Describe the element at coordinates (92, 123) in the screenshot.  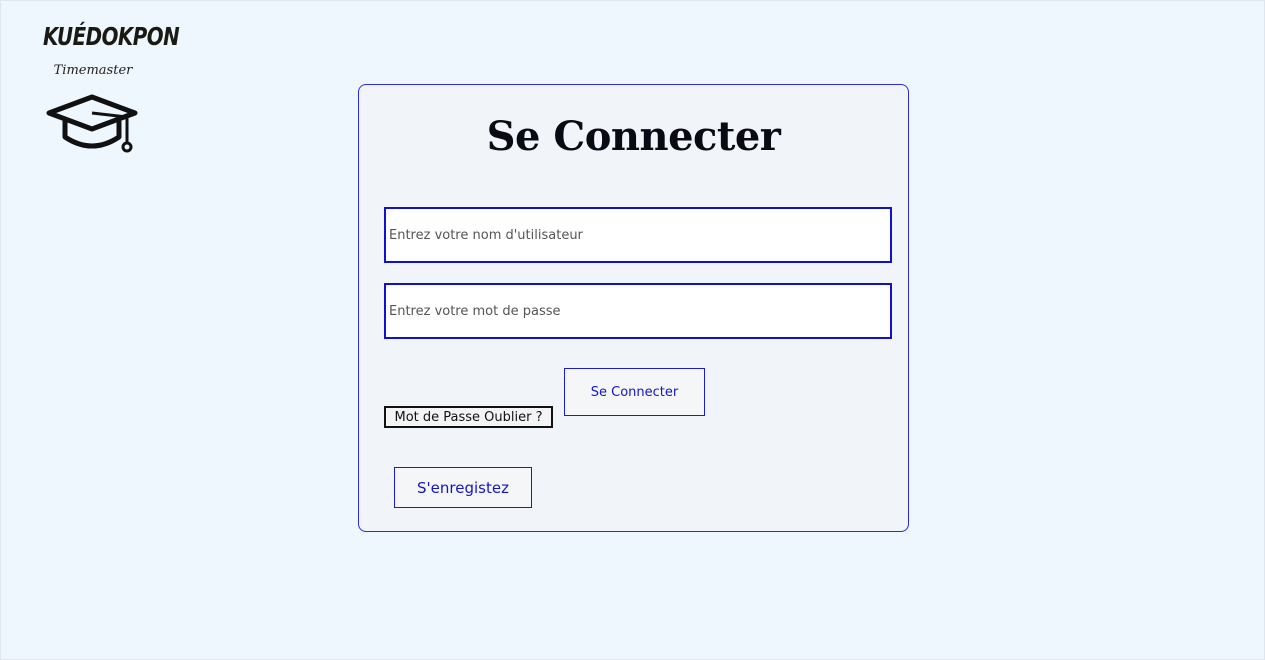
I see `graduation-cap-icon` at that location.